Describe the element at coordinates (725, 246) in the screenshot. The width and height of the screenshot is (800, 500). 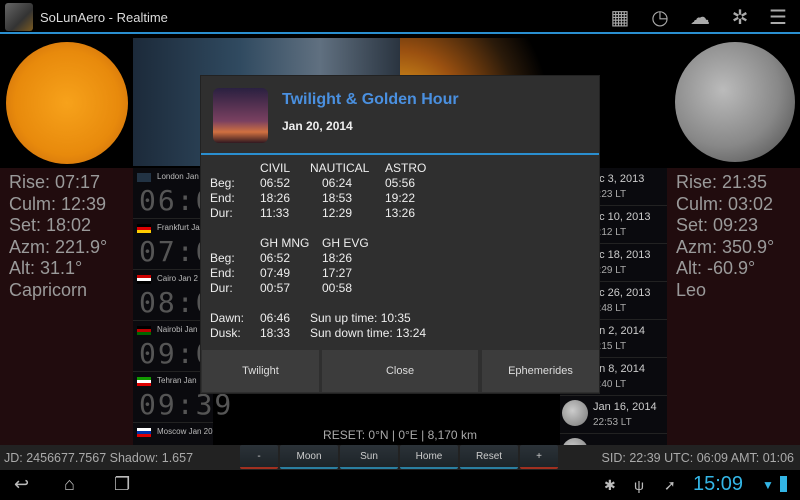
I see `moon-azimuth: Azm: 350.9°` at that location.